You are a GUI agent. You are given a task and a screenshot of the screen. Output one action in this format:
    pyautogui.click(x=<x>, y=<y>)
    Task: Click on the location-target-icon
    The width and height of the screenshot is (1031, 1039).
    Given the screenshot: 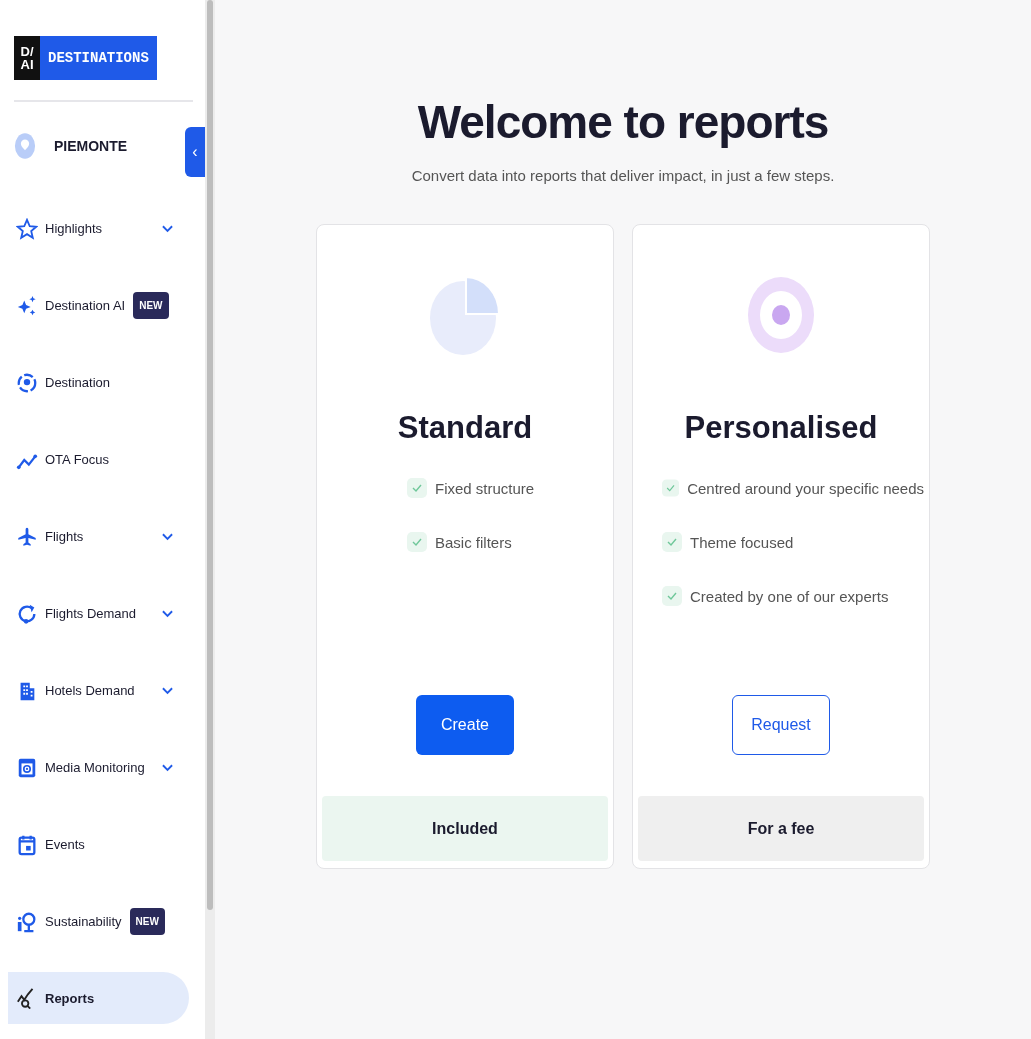 What is the action you would take?
    pyautogui.click(x=27, y=382)
    